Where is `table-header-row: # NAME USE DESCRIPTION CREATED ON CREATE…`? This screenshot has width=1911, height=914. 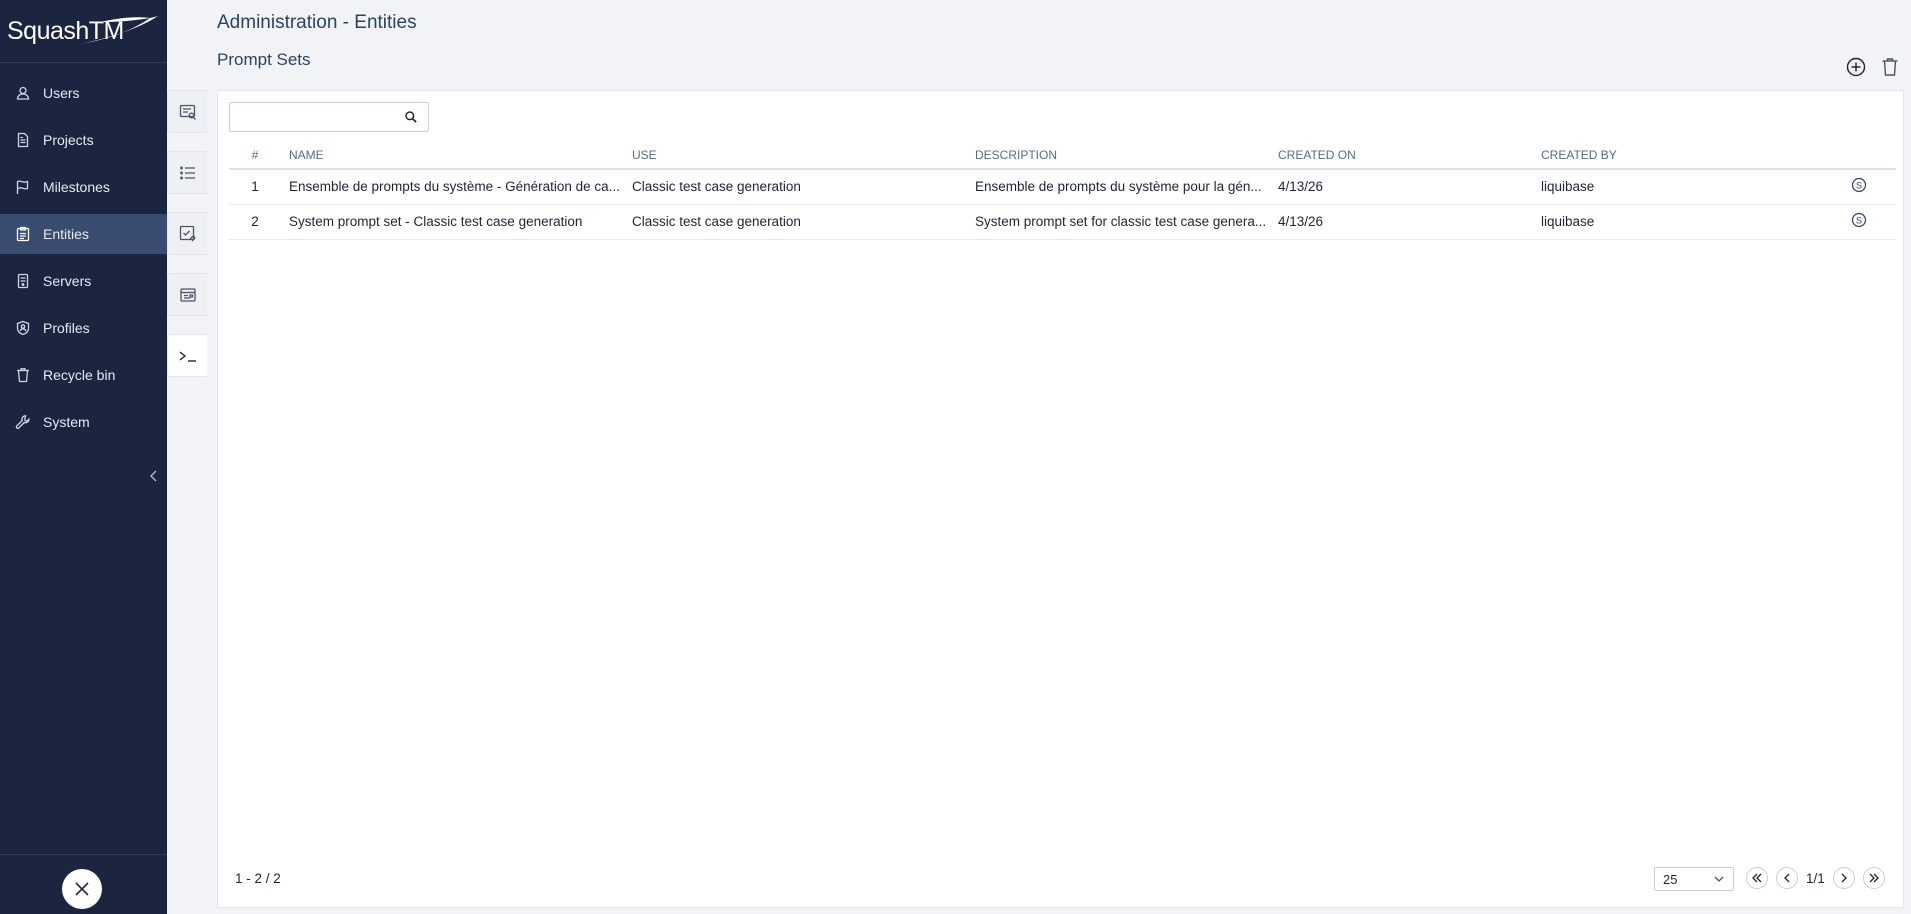
table-header-row: # NAME USE DESCRIPTION CREATED ON CREATE… is located at coordinates (1062, 155).